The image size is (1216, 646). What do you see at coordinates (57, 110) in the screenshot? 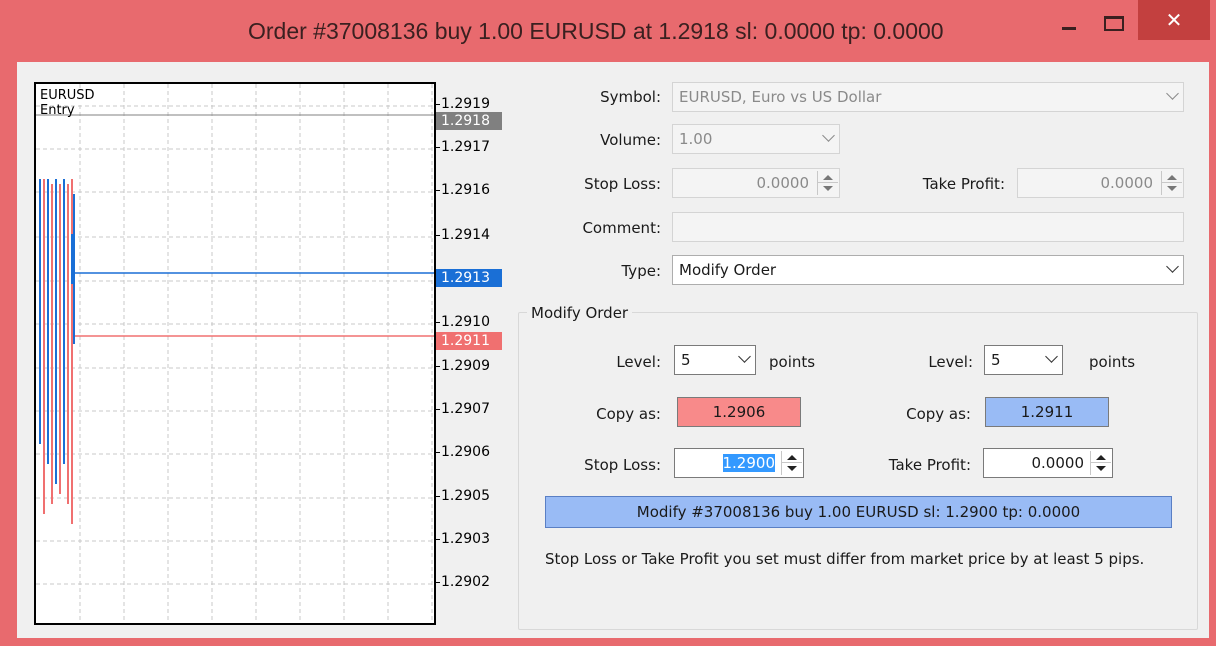
I see `chart-entry-label: Entry` at bounding box center [57, 110].